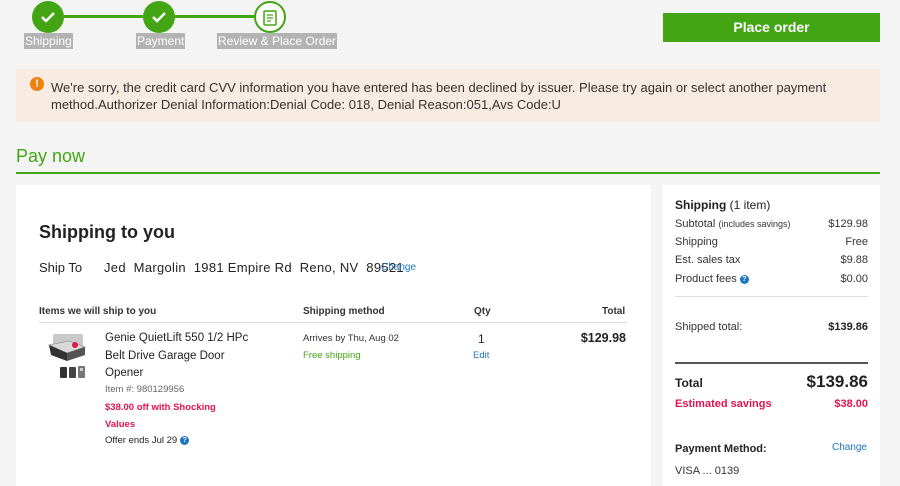 The height and width of the screenshot is (486, 900). What do you see at coordinates (754, 224) in the screenshot?
I see `subtotal-note: (includes savings)` at bounding box center [754, 224].